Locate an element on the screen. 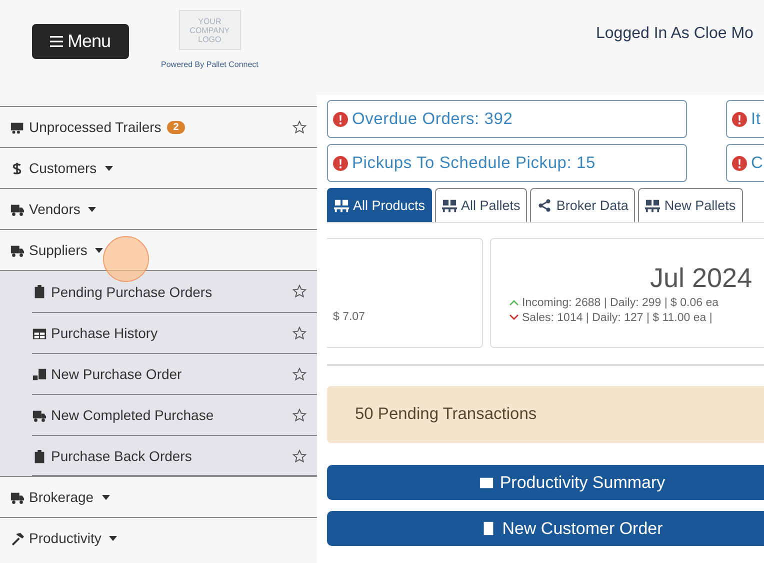 The width and height of the screenshot is (764, 563). alert-box: It is located at coordinates (745, 119).